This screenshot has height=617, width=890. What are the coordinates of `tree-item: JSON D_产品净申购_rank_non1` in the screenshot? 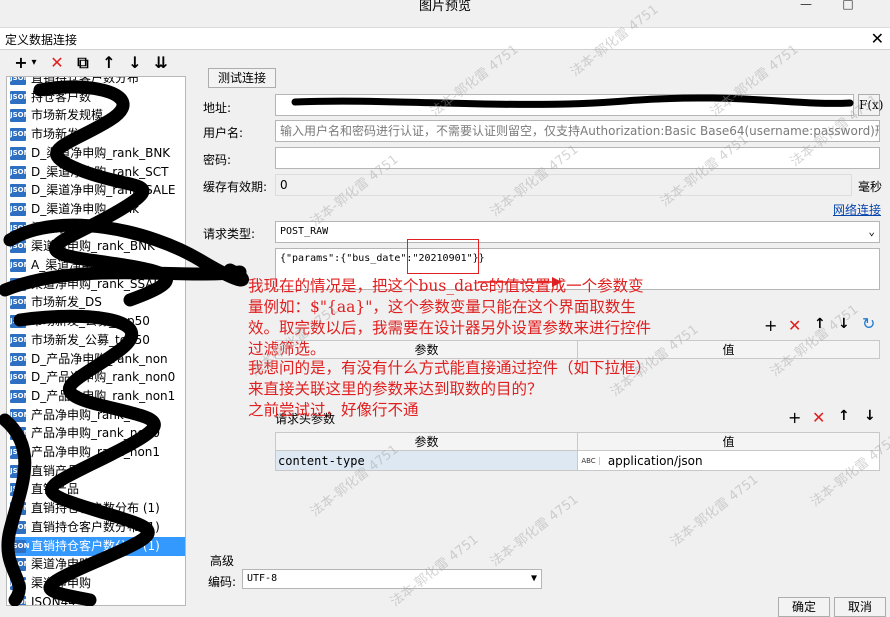 It's located at (96, 396).